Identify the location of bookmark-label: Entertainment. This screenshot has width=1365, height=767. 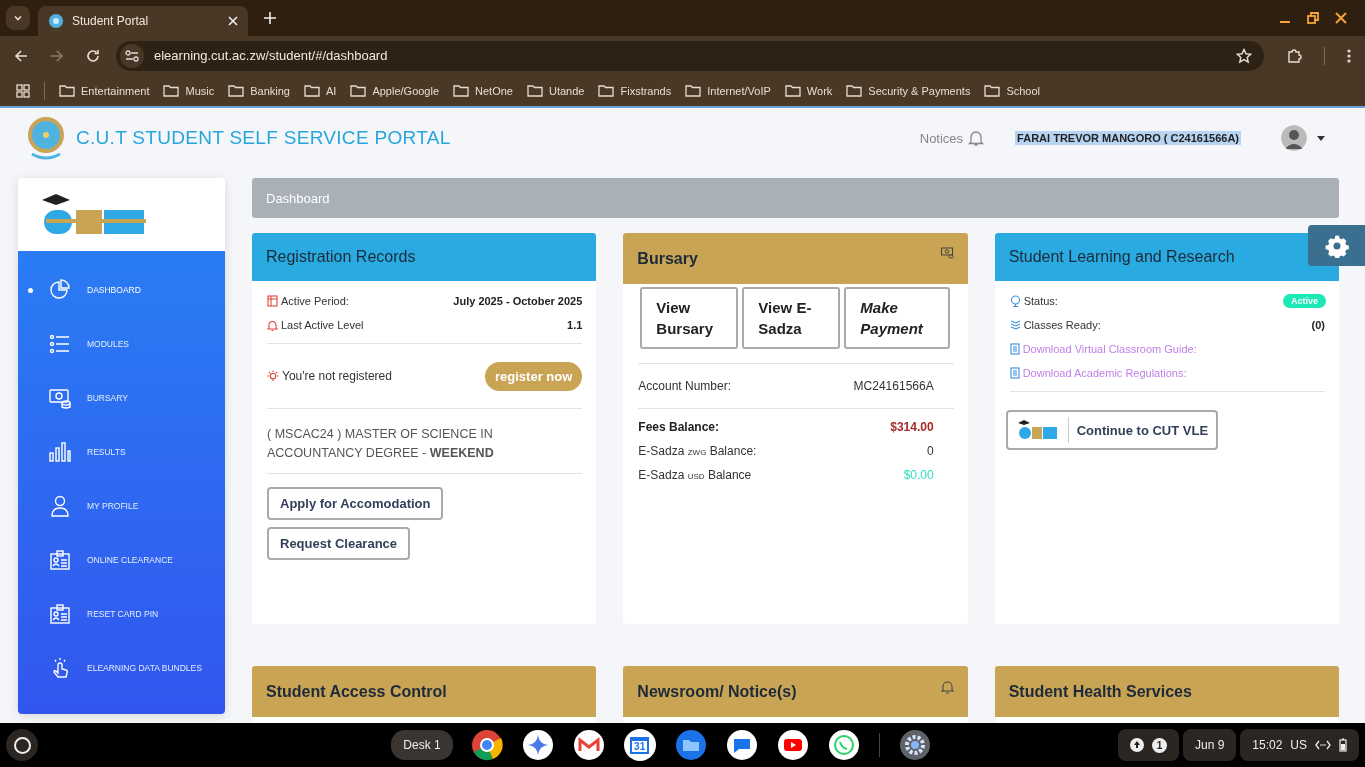
(115, 90).